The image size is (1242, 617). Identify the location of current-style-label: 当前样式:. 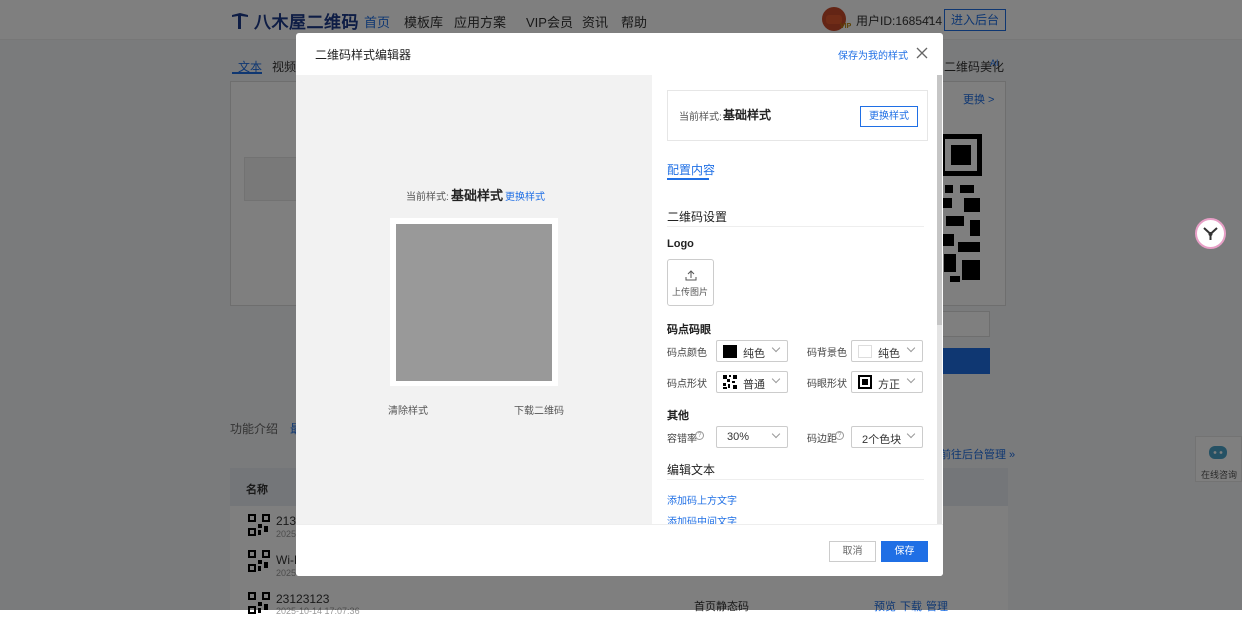
(427, 197).